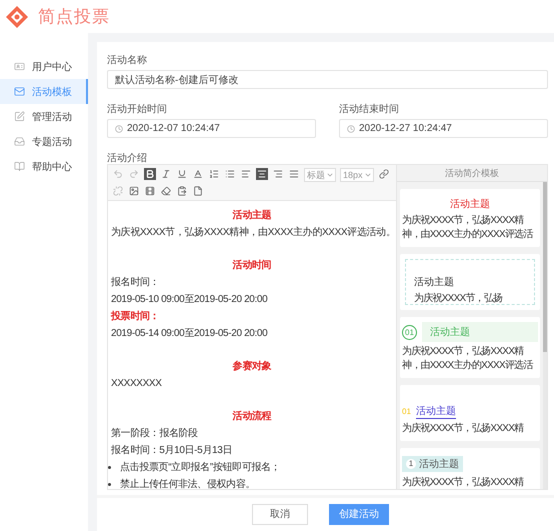 This screenshot has height=531, width=554. Describe the element at coordinates (19, 166) in the screenshot. I see `book-icon` at that location.